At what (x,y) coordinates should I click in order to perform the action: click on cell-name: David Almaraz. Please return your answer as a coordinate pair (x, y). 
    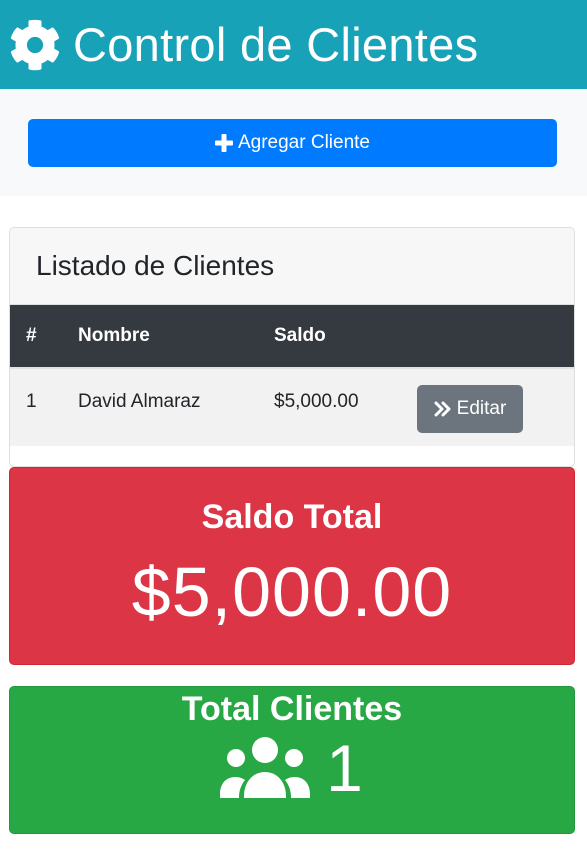
    Looking at the image, I should click on (139, 401).